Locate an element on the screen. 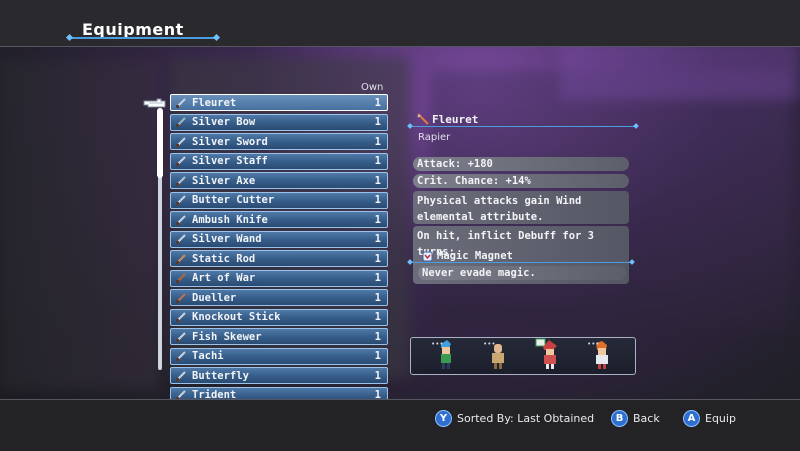 Image resolution: width=800 pixels, height=451 pixels. equipment-name: Butterfly is located at coordinates (220, 375).